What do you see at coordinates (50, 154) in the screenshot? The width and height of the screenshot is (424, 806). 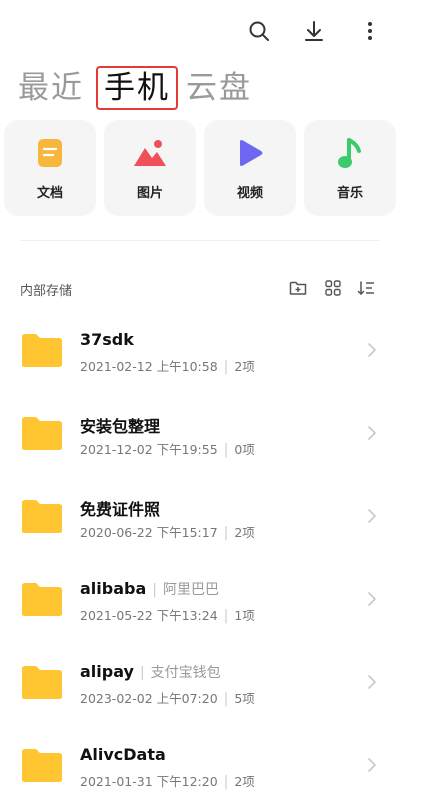 I see `document-icon` at bounding box center [50, 154].